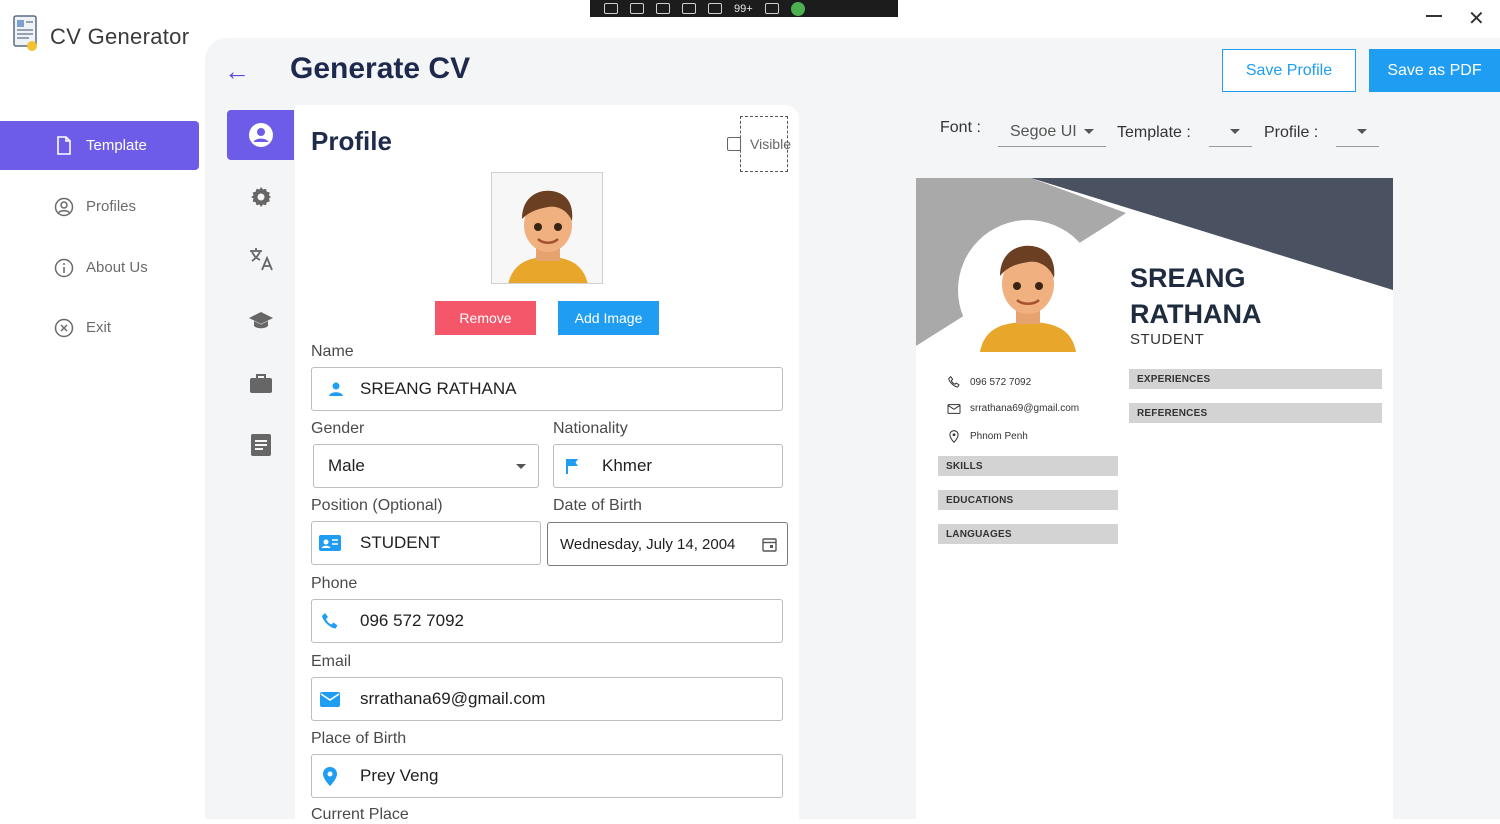 This screenshot has height=824, width=1500. What do you see at coordinates (334, 583) in the screenshot?
I see `phone-label: Phone` at bounding box center [334, 583].